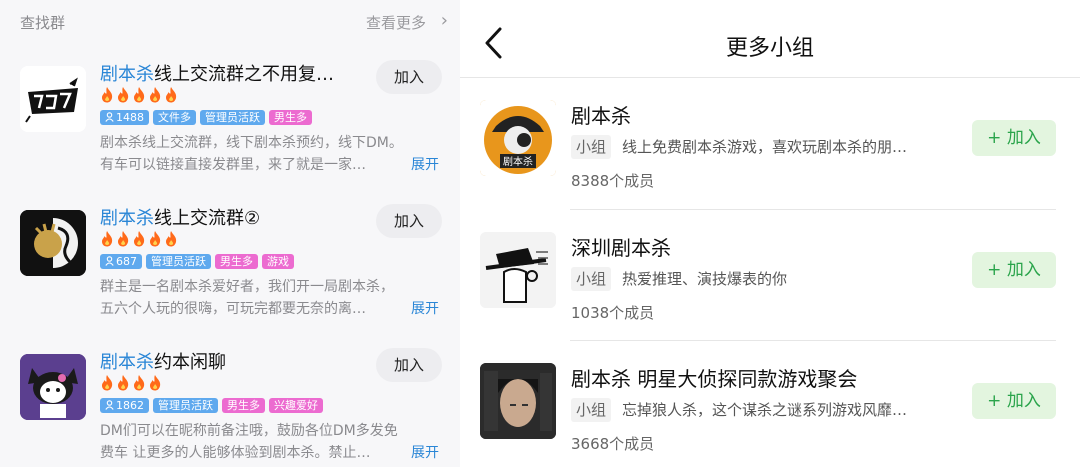  Describe the element at coordinates (613, 181) in the screenshot. I see `member-count: 8388个成员` at that location.